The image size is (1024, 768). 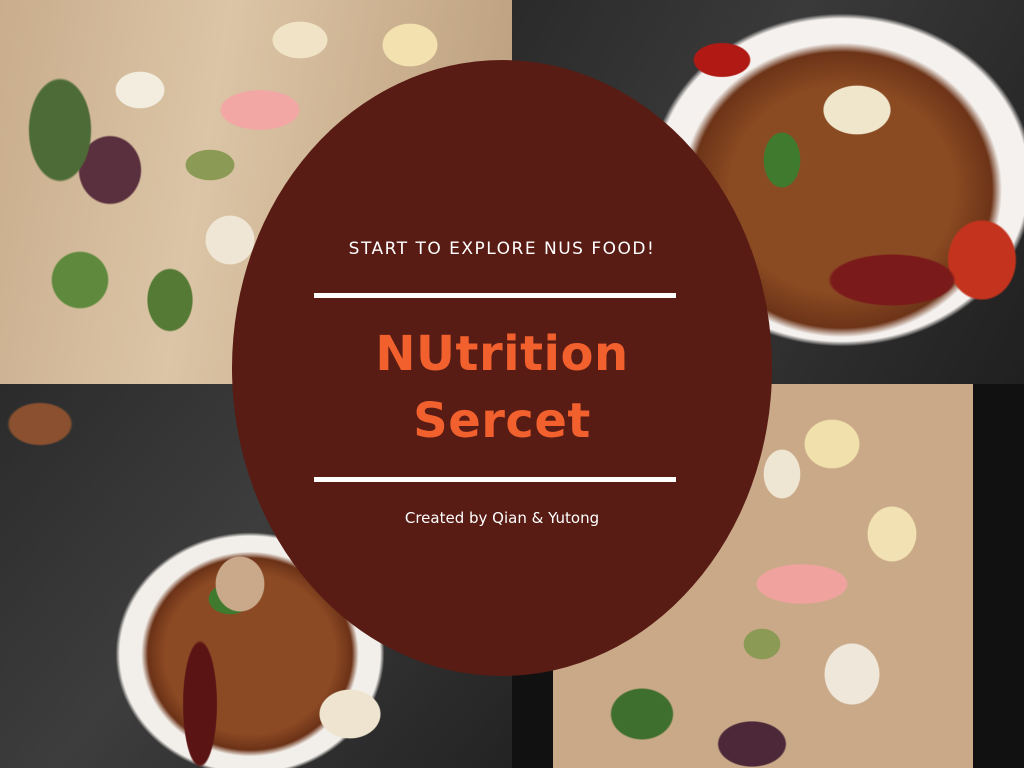 I want to click on title-line-1: NUtrition, so click(x=502, y=354).